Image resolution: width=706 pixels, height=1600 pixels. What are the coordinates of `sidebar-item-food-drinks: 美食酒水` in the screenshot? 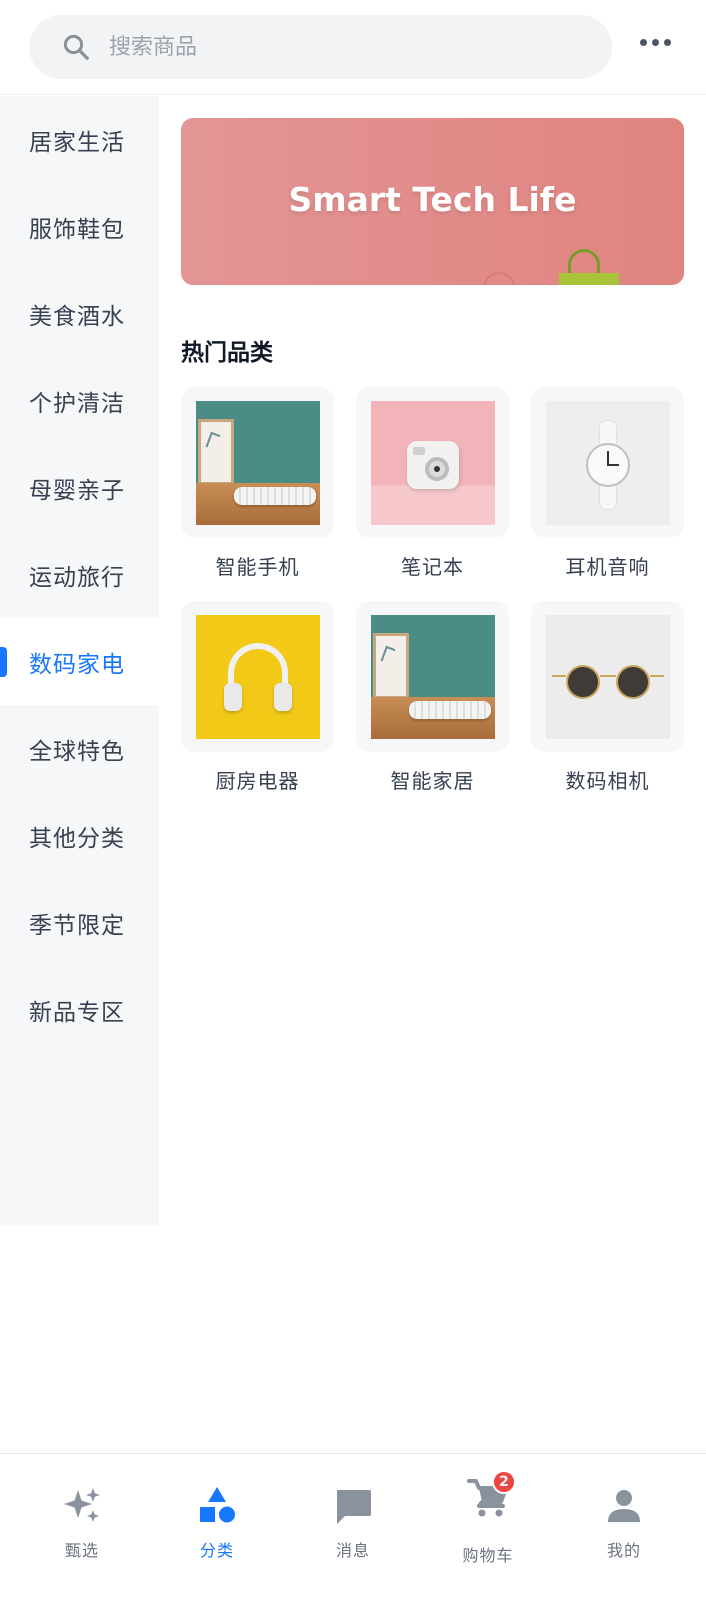 It's located at (79, 313).